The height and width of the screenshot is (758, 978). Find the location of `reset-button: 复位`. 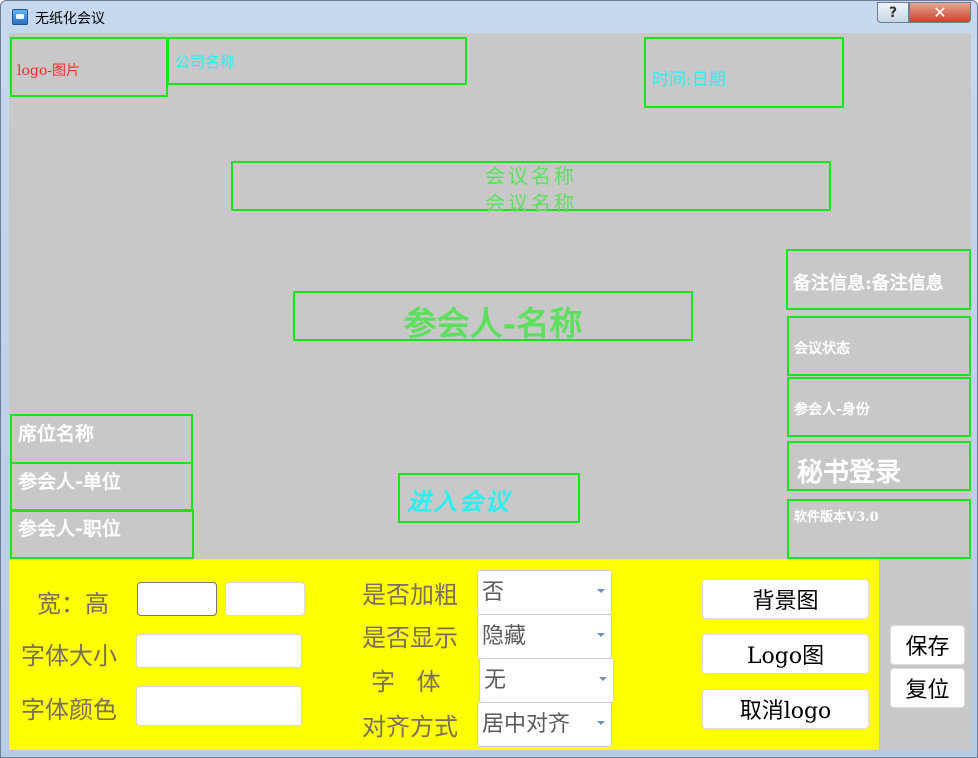

reset-button: 复位 is located at coordinates (927, 688).